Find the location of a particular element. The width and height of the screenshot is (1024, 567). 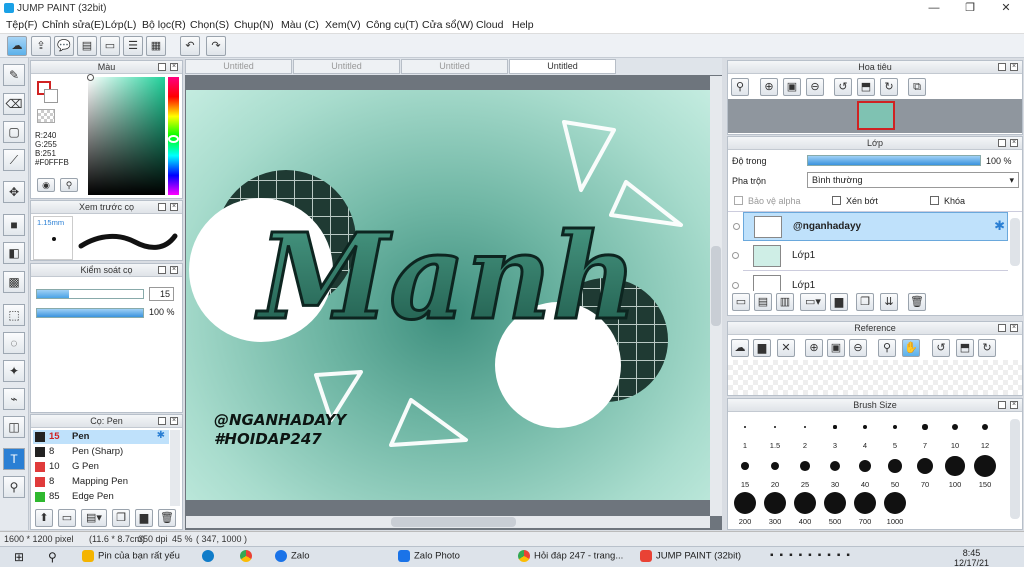

gear-icon: ✱ is located at coordinates (161, 435).